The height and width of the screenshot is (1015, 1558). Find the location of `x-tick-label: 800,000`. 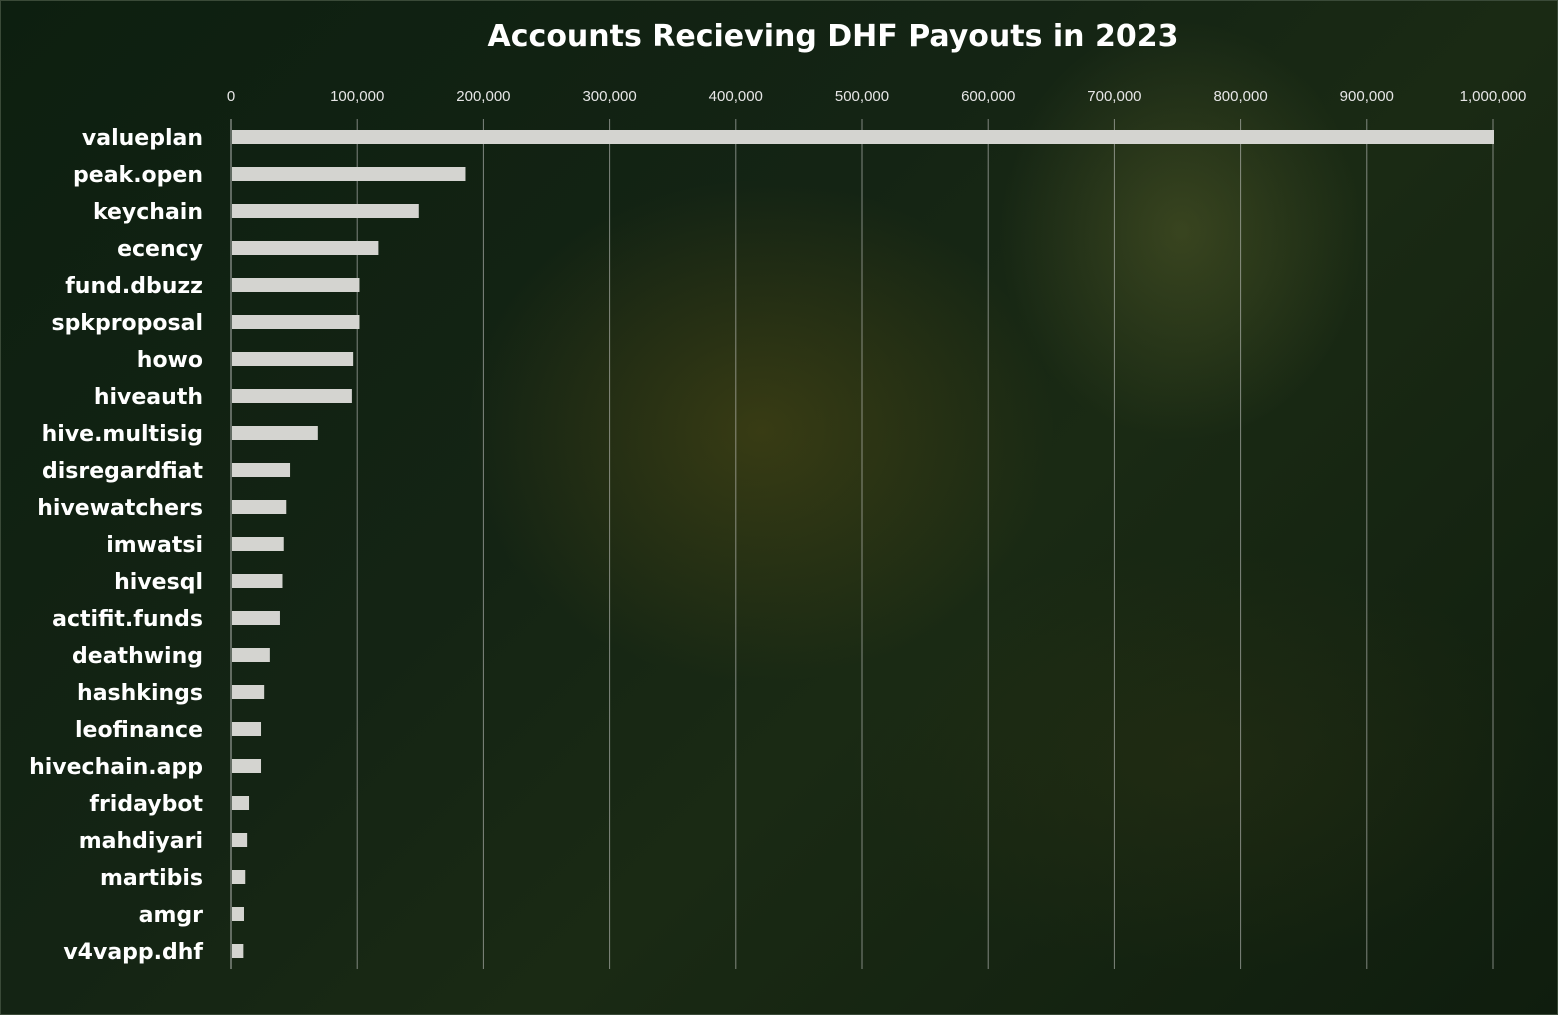

x-tick-label: 800,000 is located at coordinates (1240, 96).